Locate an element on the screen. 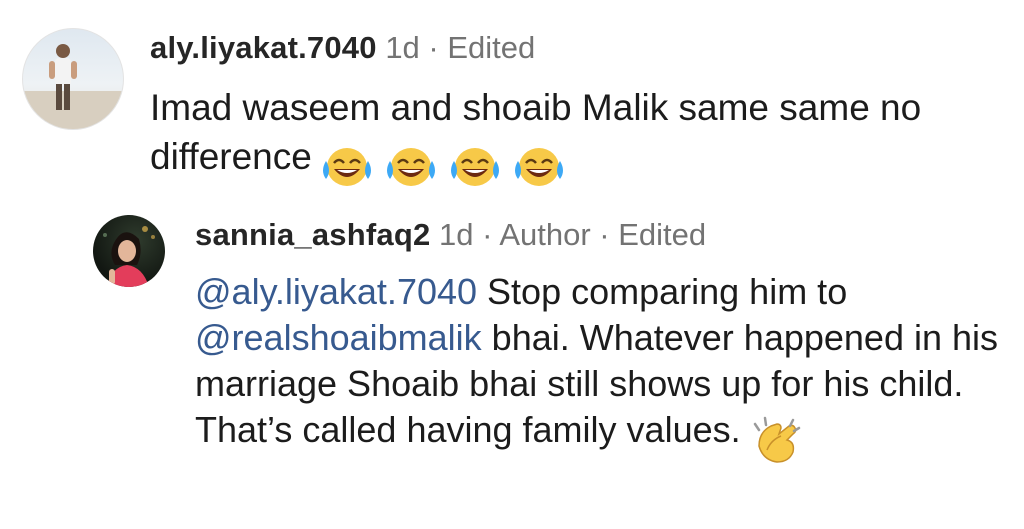 The width and height of the screenshot is (1024, 529). comment-meta: sannia_ashfaq2 1d · Author · Edited is located at coordinates (602, 235).